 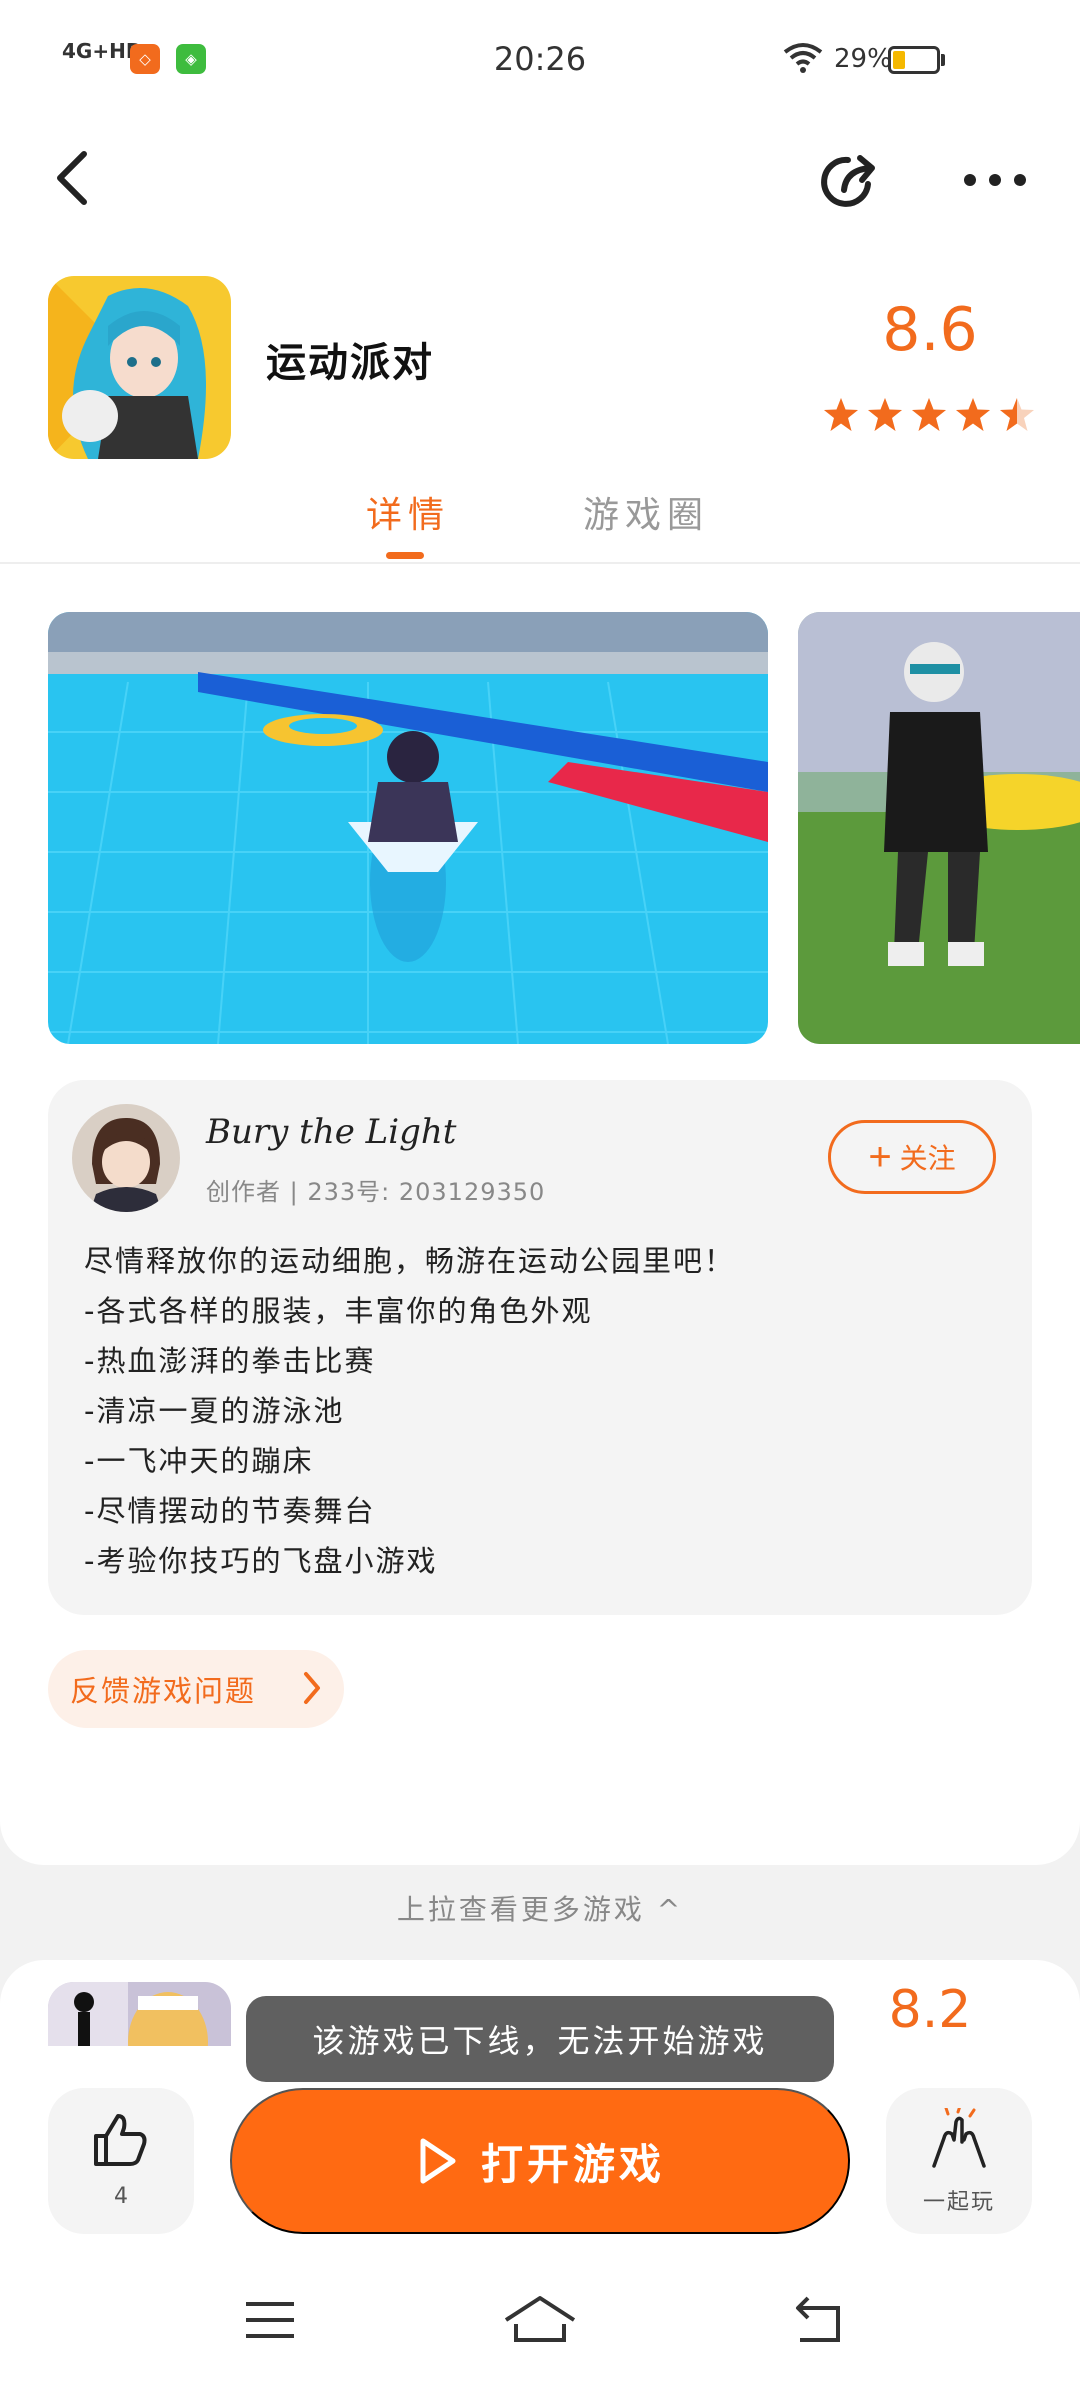 What do you see at coordinates (120, 2140) in the screenshot?
I see `thumbs-up-icon` at bounding box center [120, 2140].